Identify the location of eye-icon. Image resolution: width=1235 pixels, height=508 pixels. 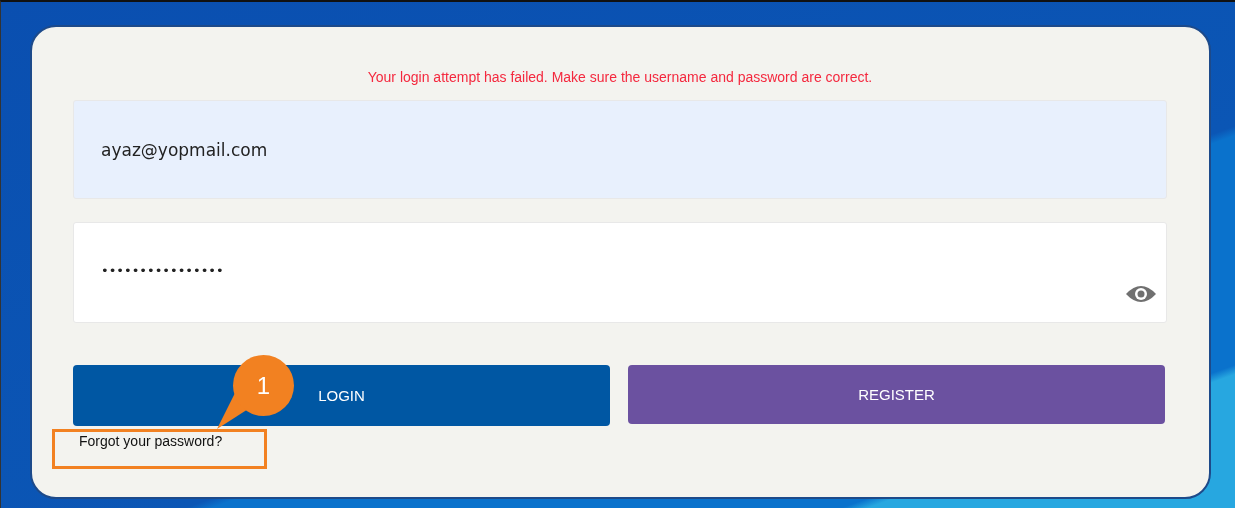
(1141, 294).